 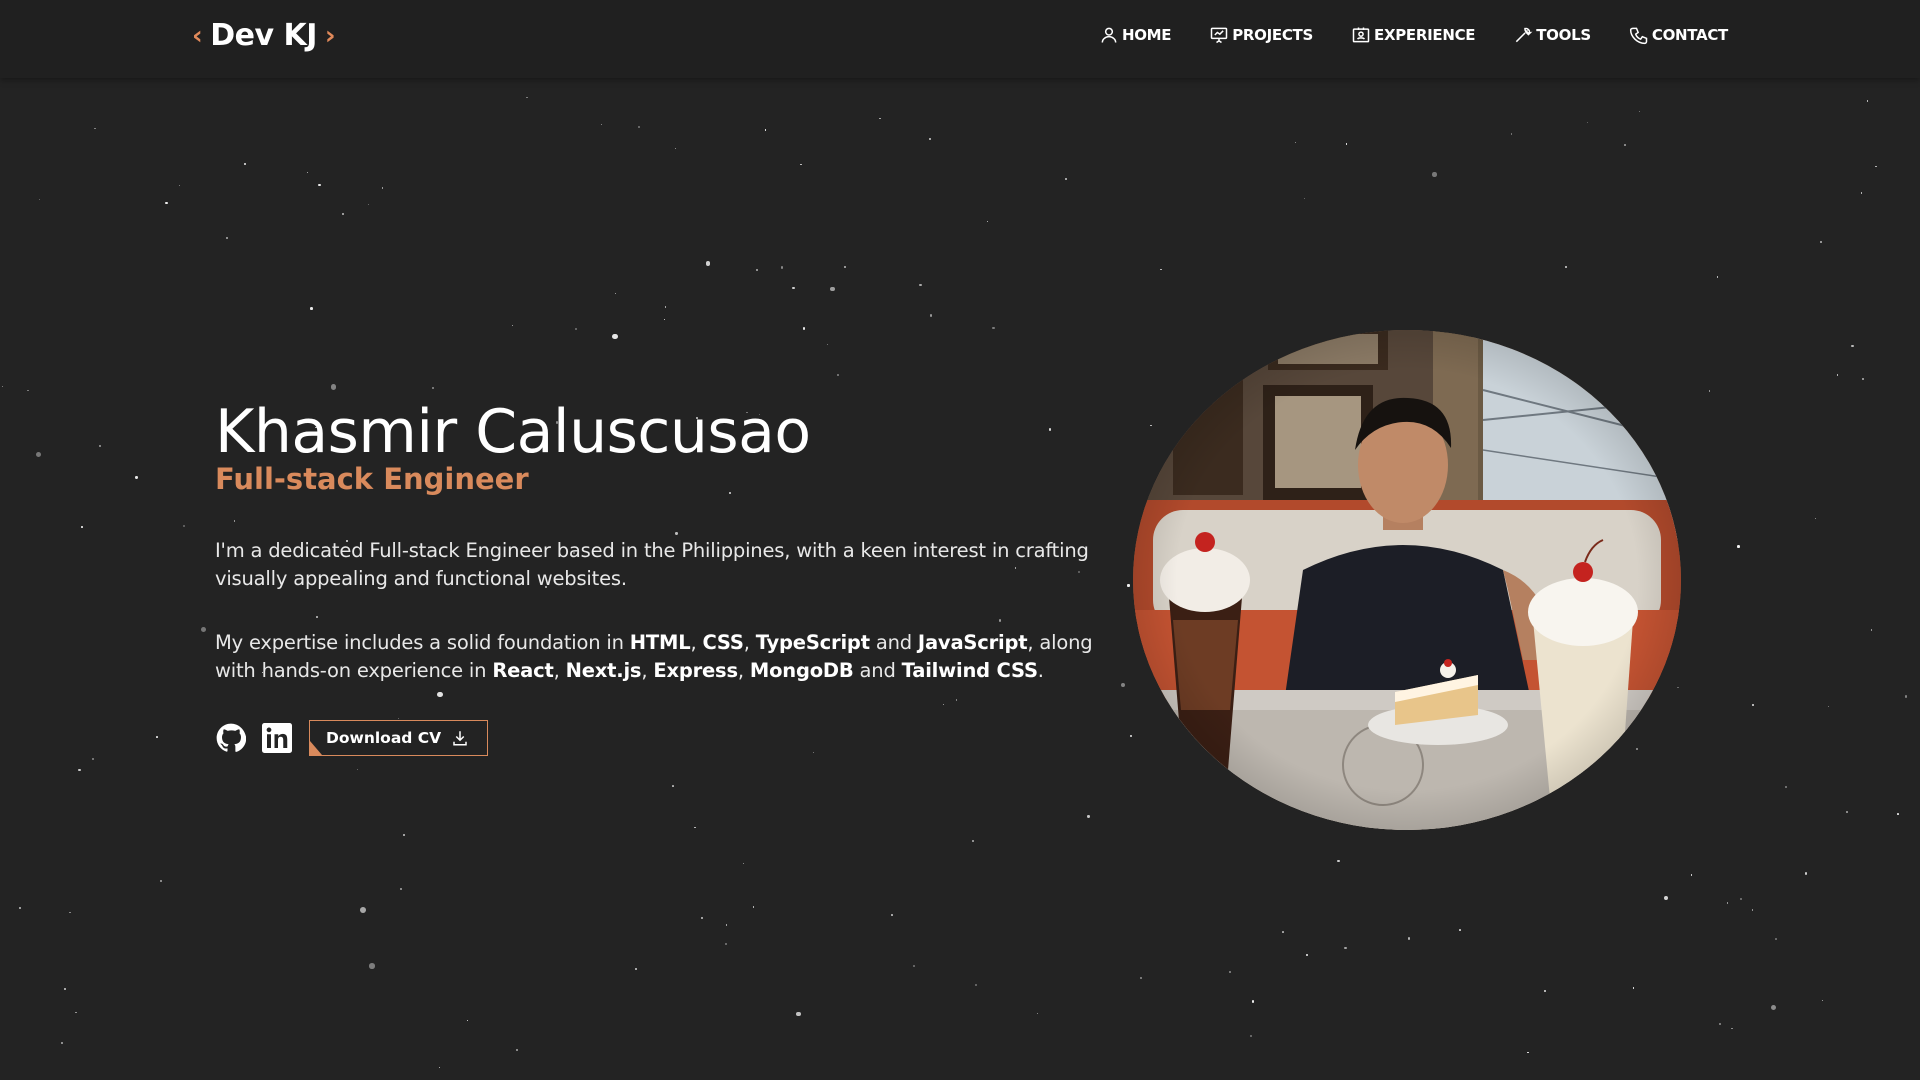 What do you see at coordinates (723, 642) in the screenshot?
I see `skill-css: CSS` at bounding box center [723, 642].